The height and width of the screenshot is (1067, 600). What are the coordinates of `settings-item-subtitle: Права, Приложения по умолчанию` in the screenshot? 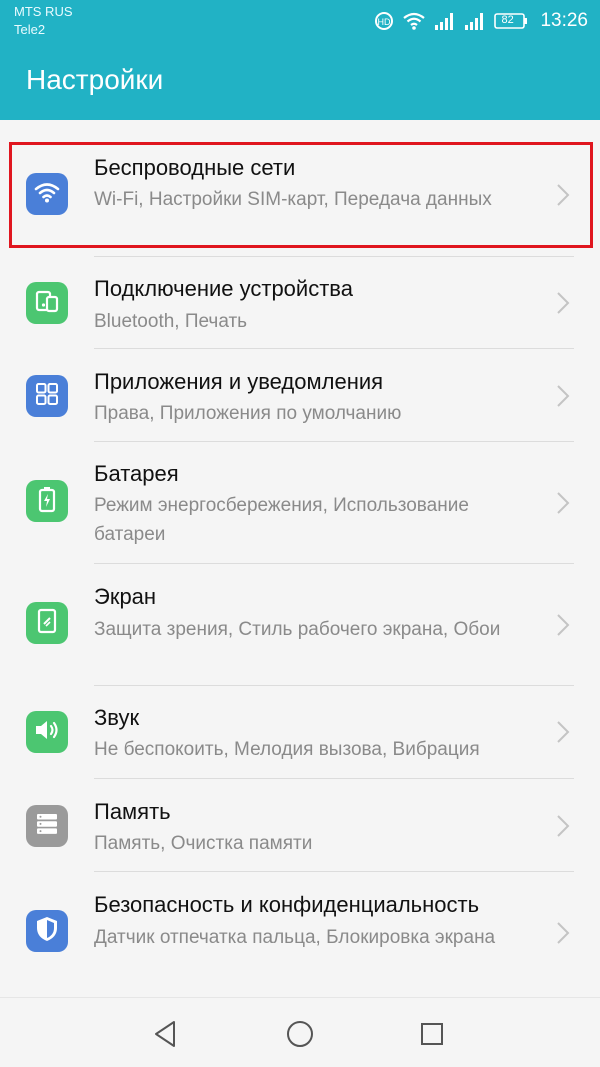 It's located at (248, 413).